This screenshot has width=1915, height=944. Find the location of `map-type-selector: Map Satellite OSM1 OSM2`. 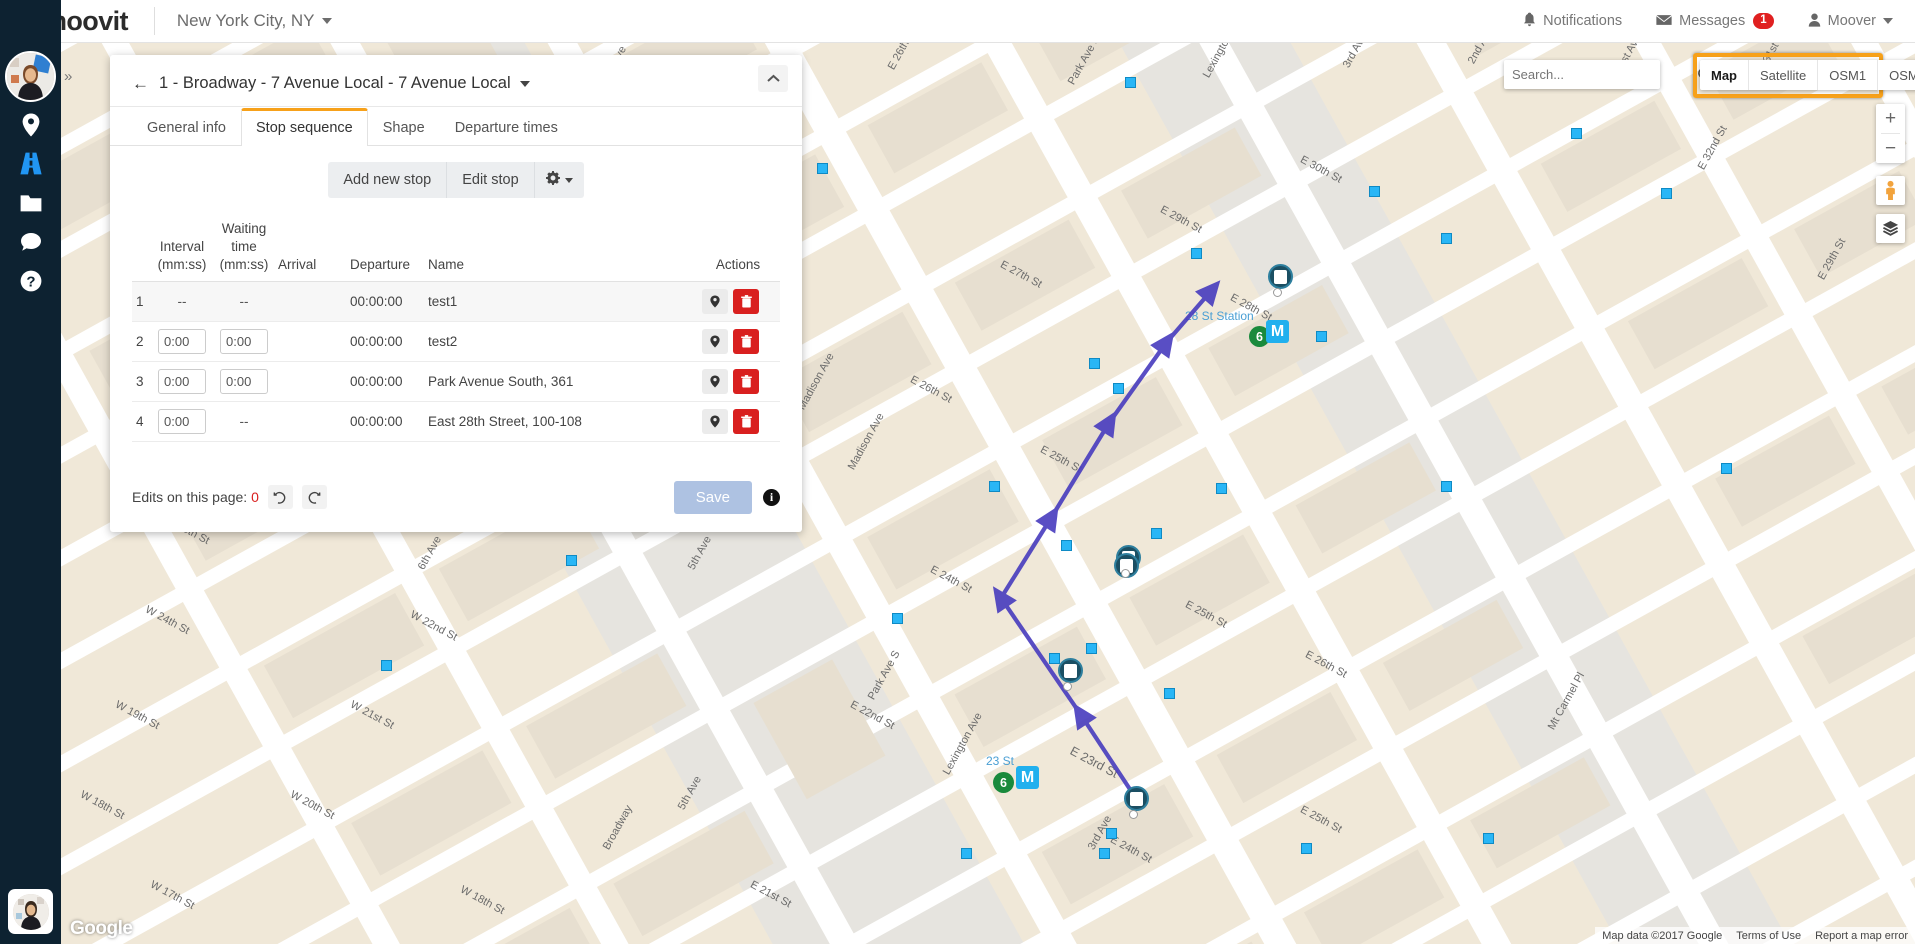

map-type-selector: Map Satellite OSM1 OSM2 is located at coordinates (1807, 75).